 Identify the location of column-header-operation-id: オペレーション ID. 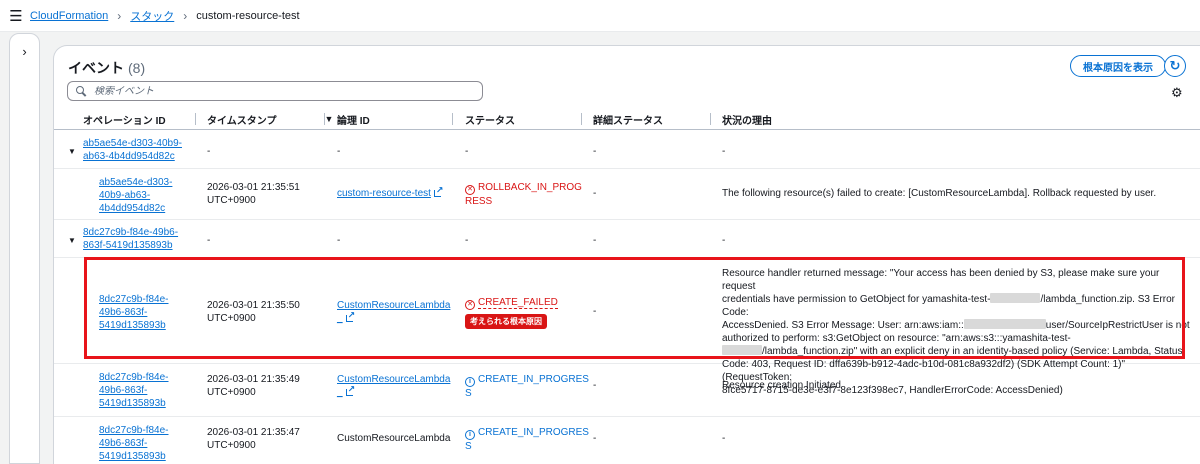
(124, 119).